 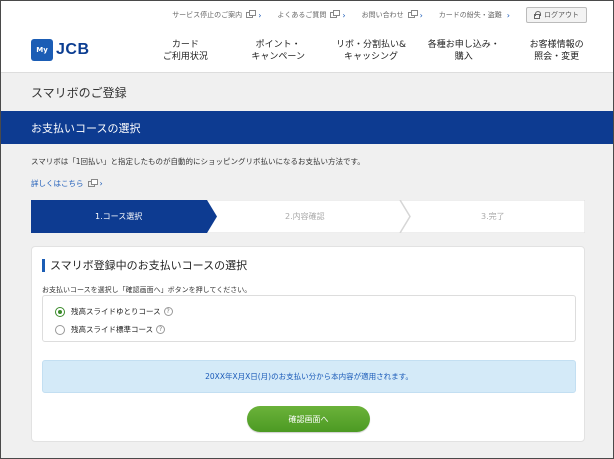 I want to click on contact-label: お問い合わせ, so click(x=382, y=15).